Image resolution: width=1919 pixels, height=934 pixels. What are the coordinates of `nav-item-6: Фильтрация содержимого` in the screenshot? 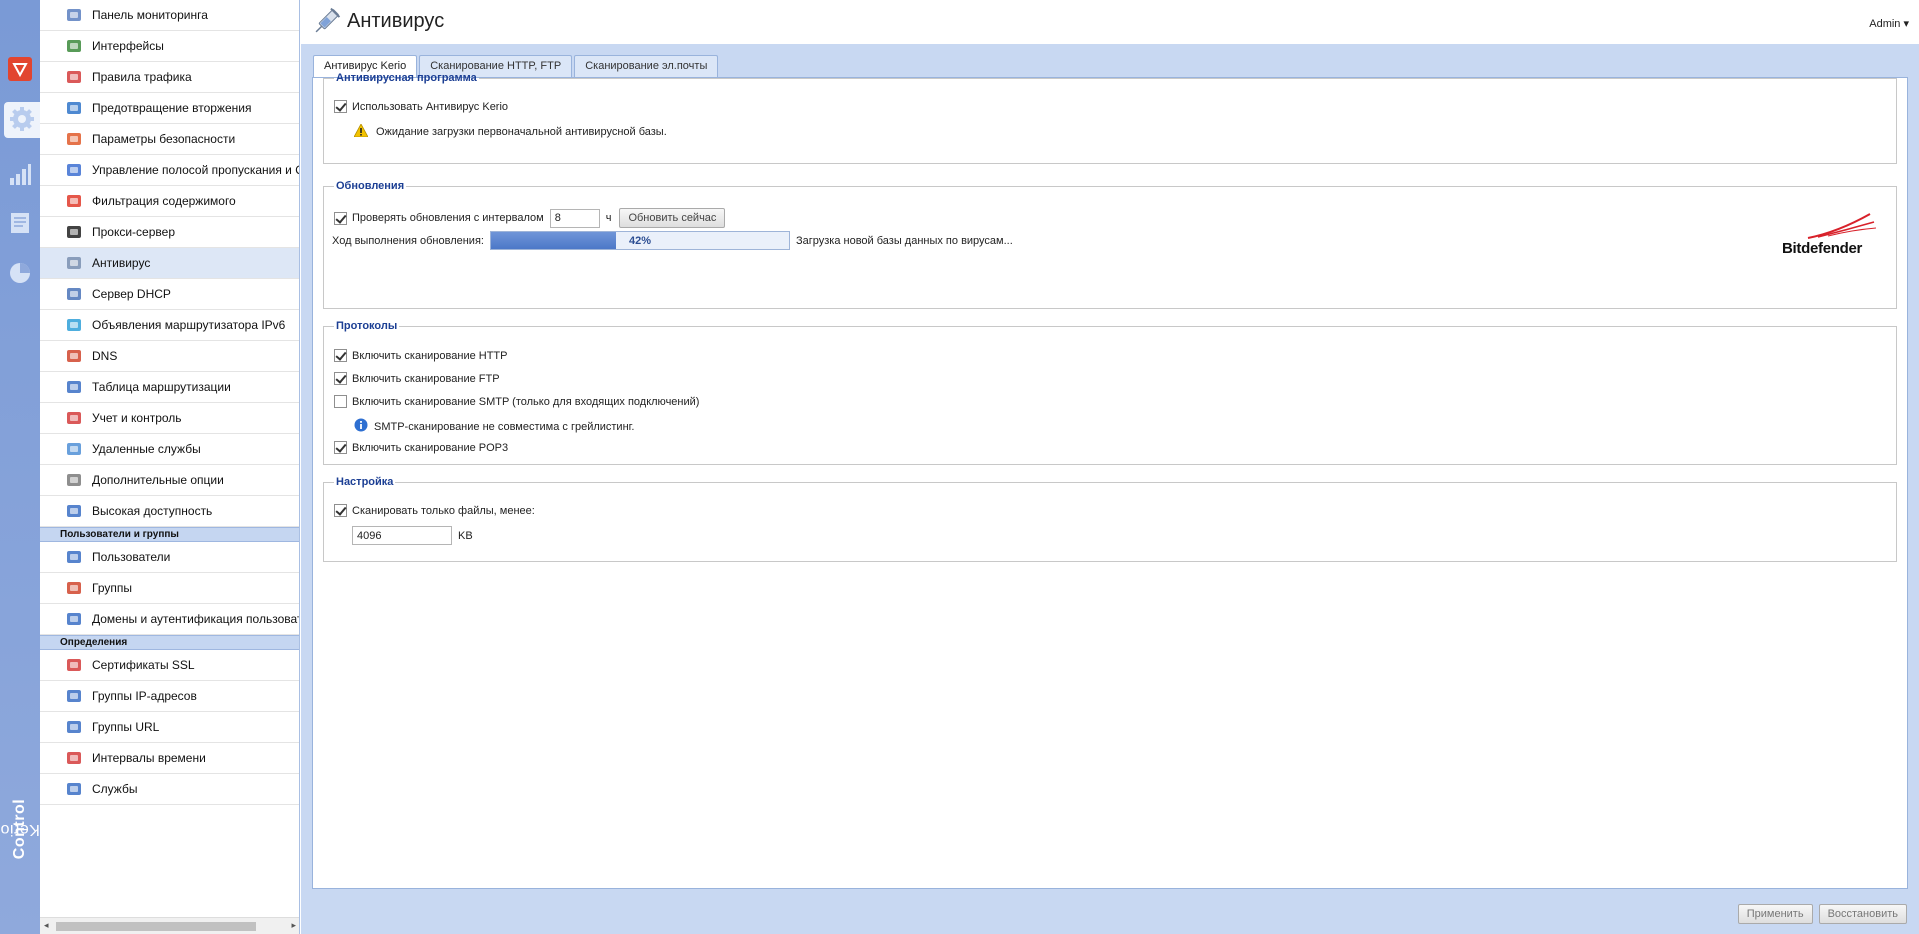 It's located at (169, 201).